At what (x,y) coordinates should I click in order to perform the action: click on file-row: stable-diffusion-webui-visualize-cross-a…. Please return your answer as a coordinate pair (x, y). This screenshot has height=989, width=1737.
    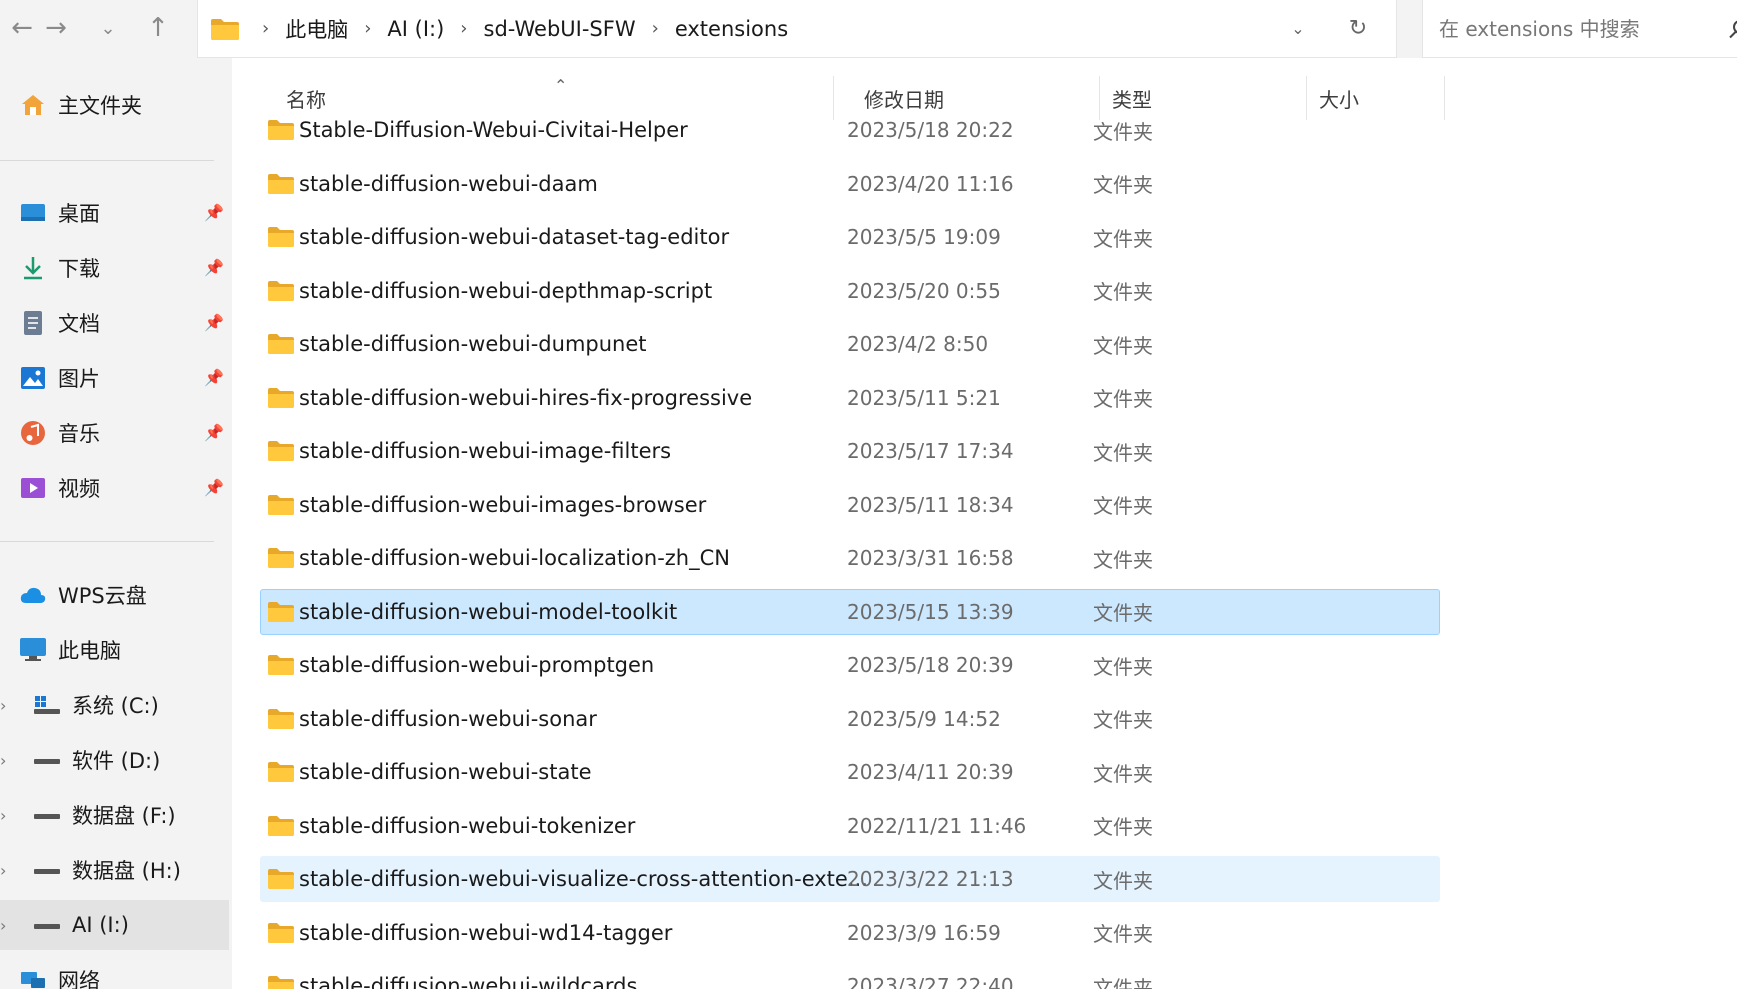
    Looking at the image, I should click on (850, 879).